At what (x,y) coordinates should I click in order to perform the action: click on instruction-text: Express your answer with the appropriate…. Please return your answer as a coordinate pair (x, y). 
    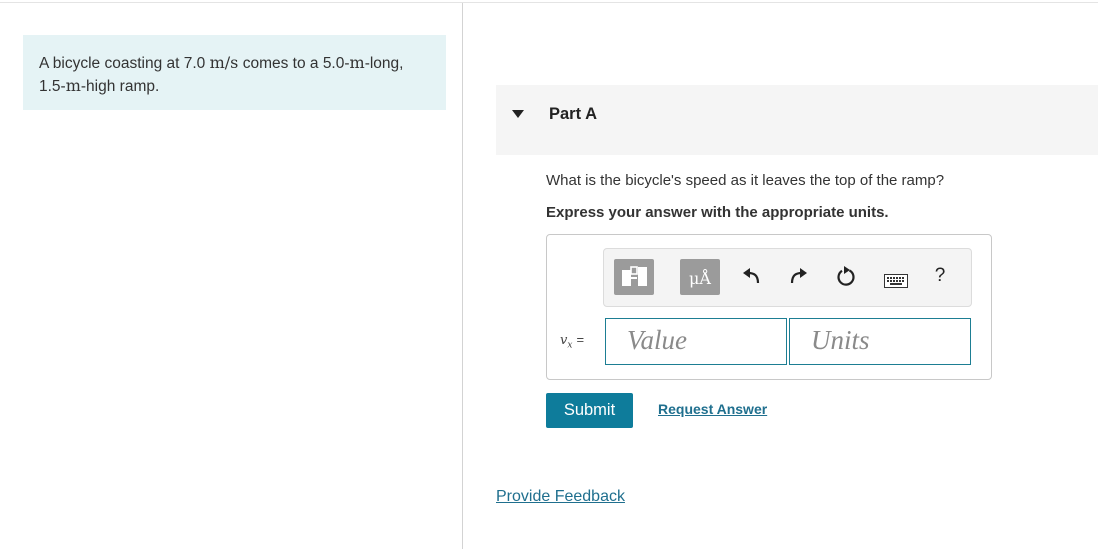
    Looking at the image, I should click on (717, 212).